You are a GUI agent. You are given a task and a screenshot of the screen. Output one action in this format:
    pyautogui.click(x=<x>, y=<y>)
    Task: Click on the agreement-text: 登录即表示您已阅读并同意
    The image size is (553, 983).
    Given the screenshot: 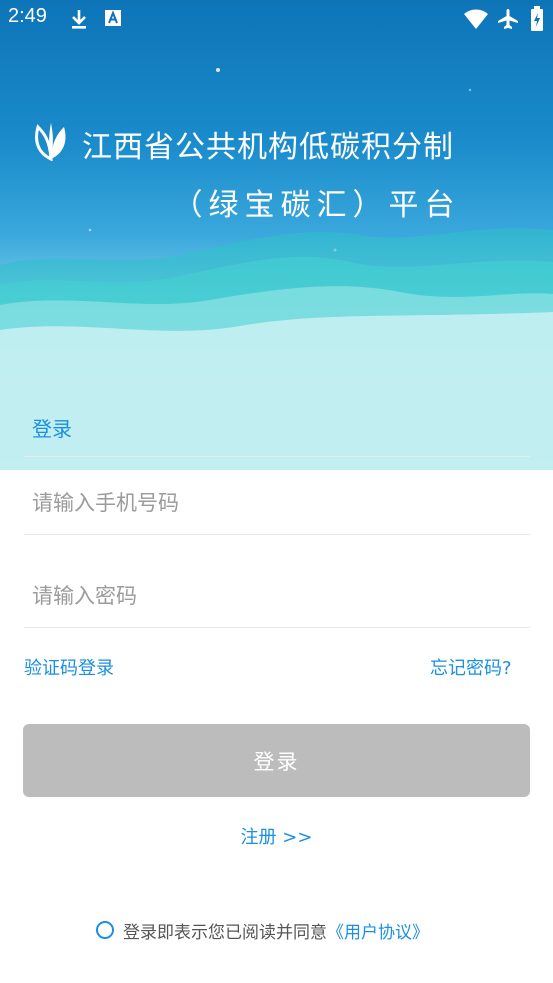 What is the action you would take?
    pyautogui.click(x=225, y=932)
    